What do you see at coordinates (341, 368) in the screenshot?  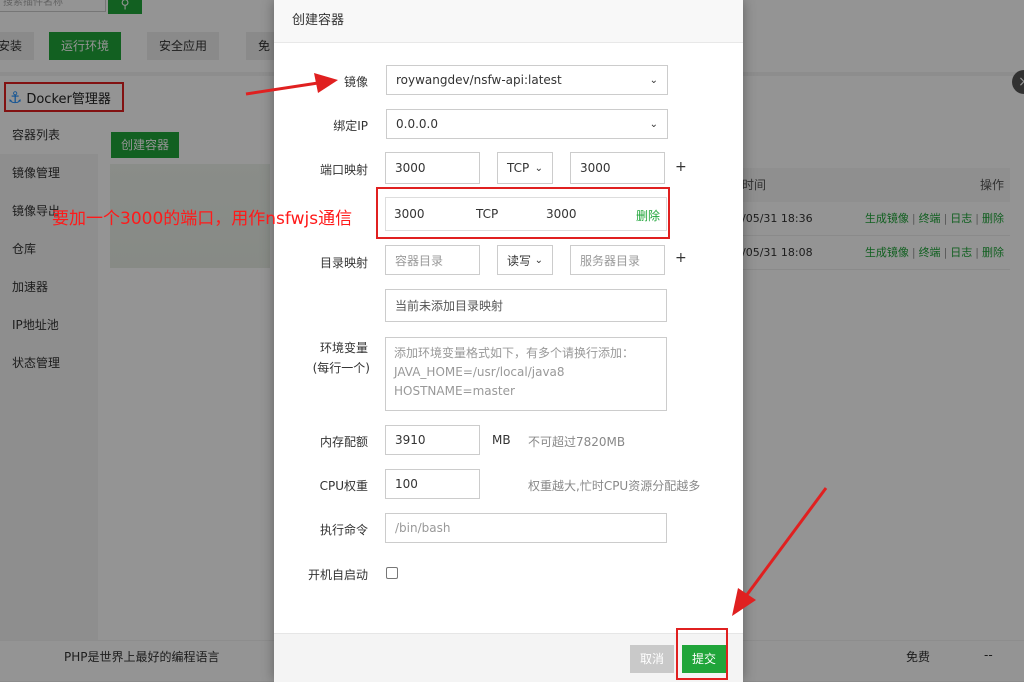 I see `env-label-sub: (每行一个)` at bounding box center [341, 368].